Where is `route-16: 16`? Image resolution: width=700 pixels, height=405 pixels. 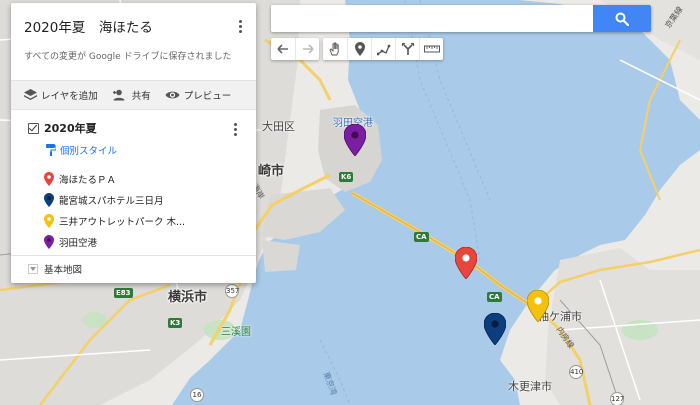 route-16: 16 is located at coordinates (197, 395).